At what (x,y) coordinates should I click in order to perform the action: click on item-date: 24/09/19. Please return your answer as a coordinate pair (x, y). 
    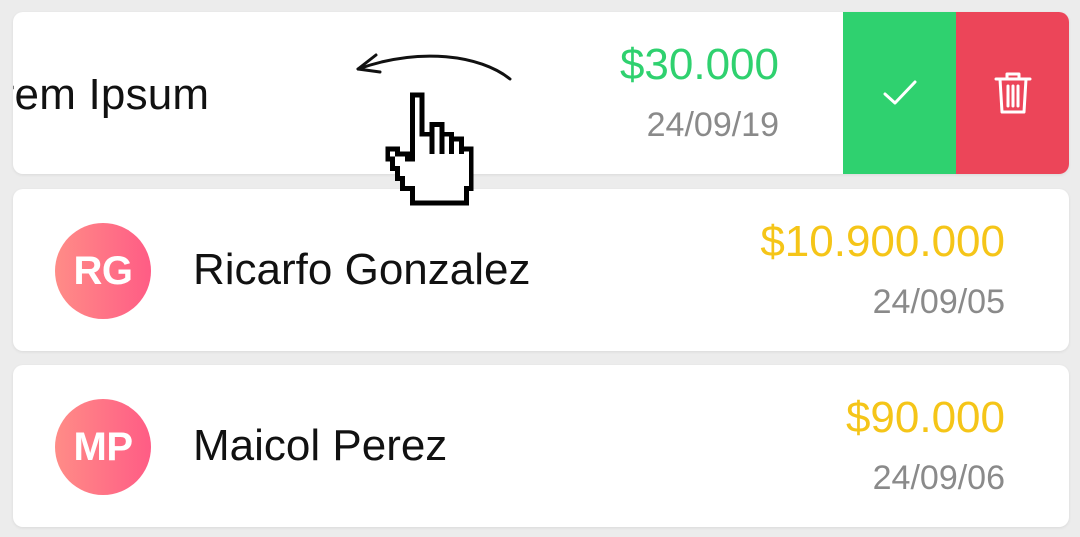
    Looking at the image, I should click on (712, 125).